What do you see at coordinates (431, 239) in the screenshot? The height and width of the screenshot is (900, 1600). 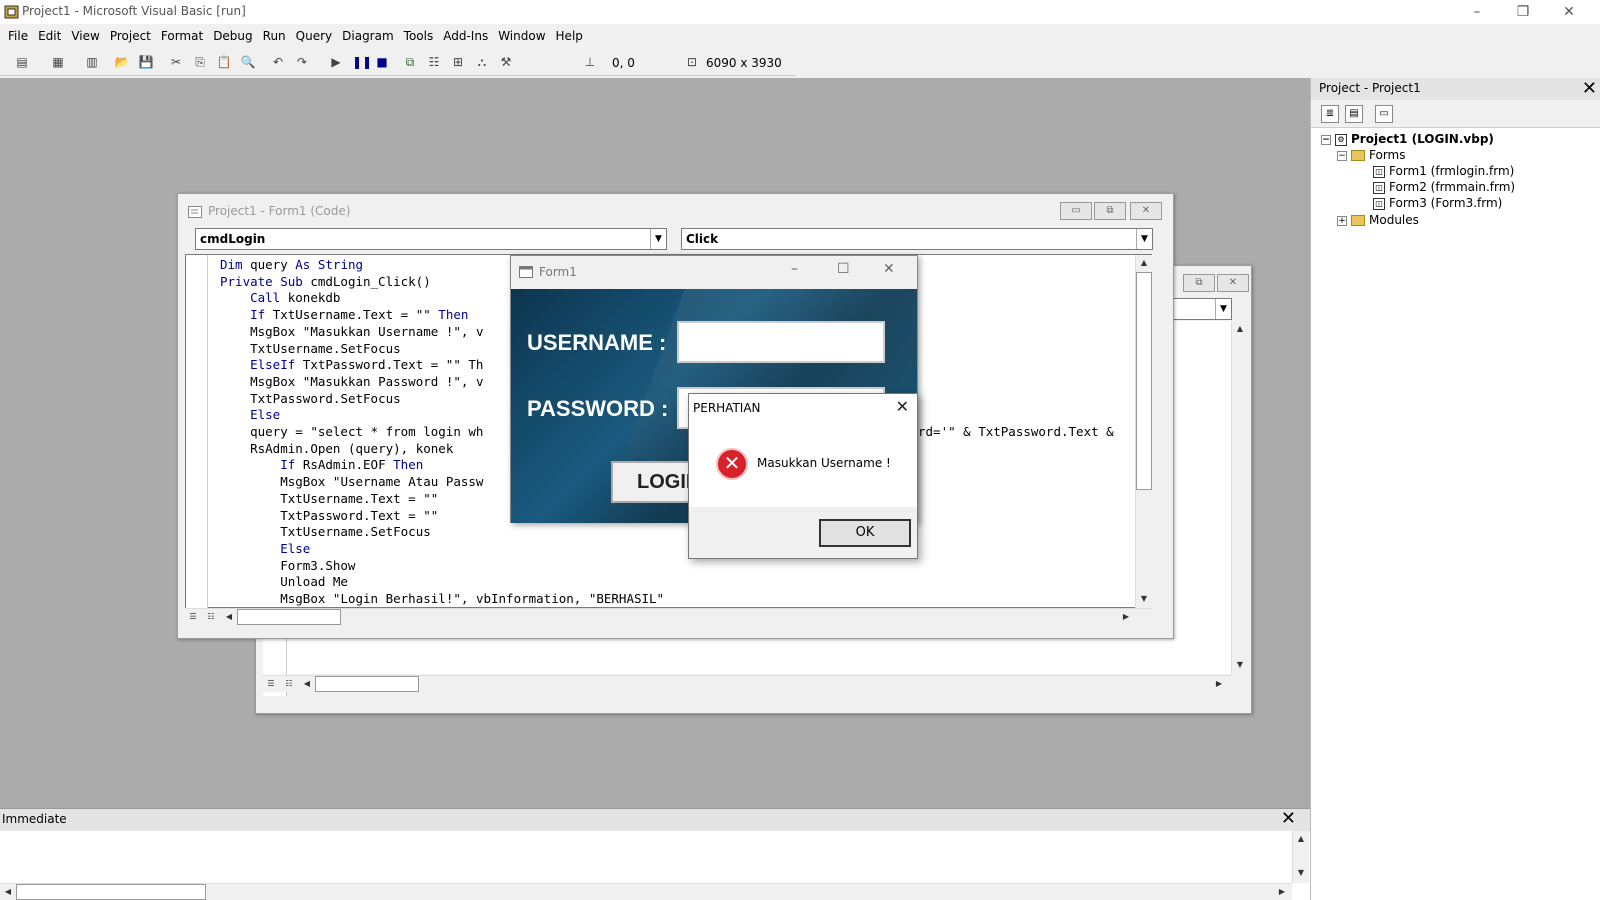 I see `object-combo: cmdLogin ▼` at bounding box center [431, 239].